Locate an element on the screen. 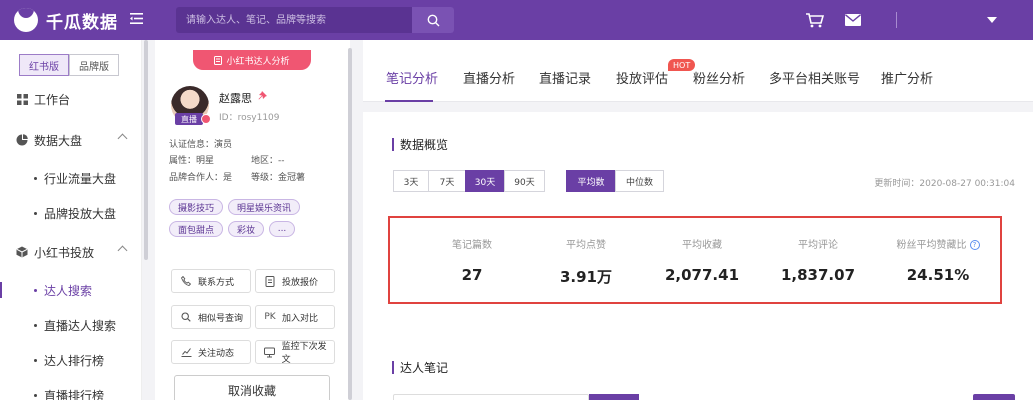 Image resolution: width=1033 pixels, height=400 pixels. metric-avg-favorites: 平均收藏 2,077.41 is located at coordinates (702, 262).